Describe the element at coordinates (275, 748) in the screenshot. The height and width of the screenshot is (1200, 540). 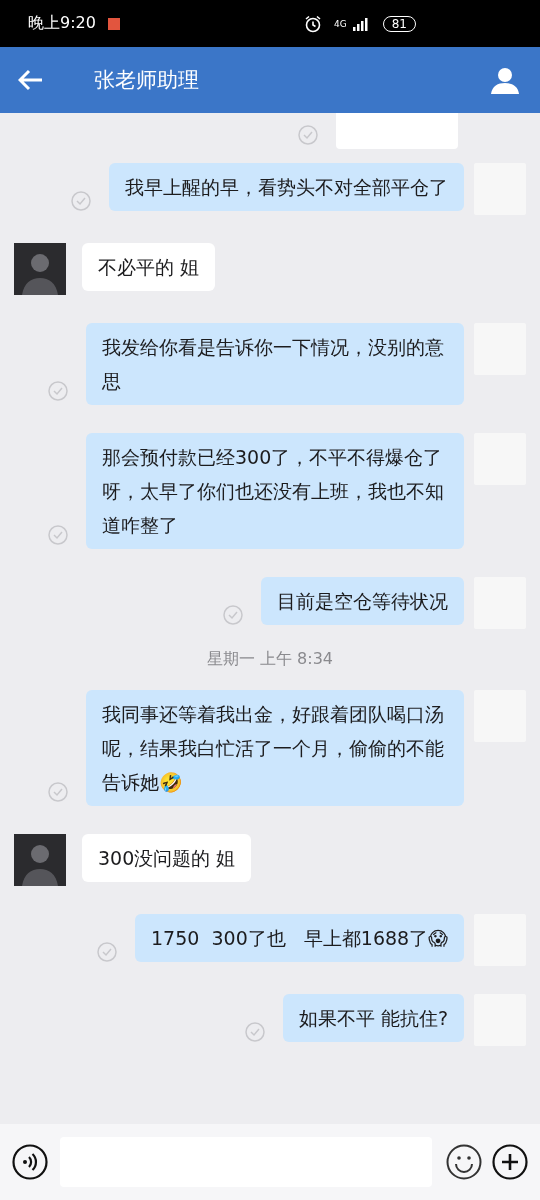
I see `sent-message: 我同事还等着我出金，好跟着团队喝口汤呢，结果我白忙活了一个月，偷偷的不能告诉她🤣` at that location.